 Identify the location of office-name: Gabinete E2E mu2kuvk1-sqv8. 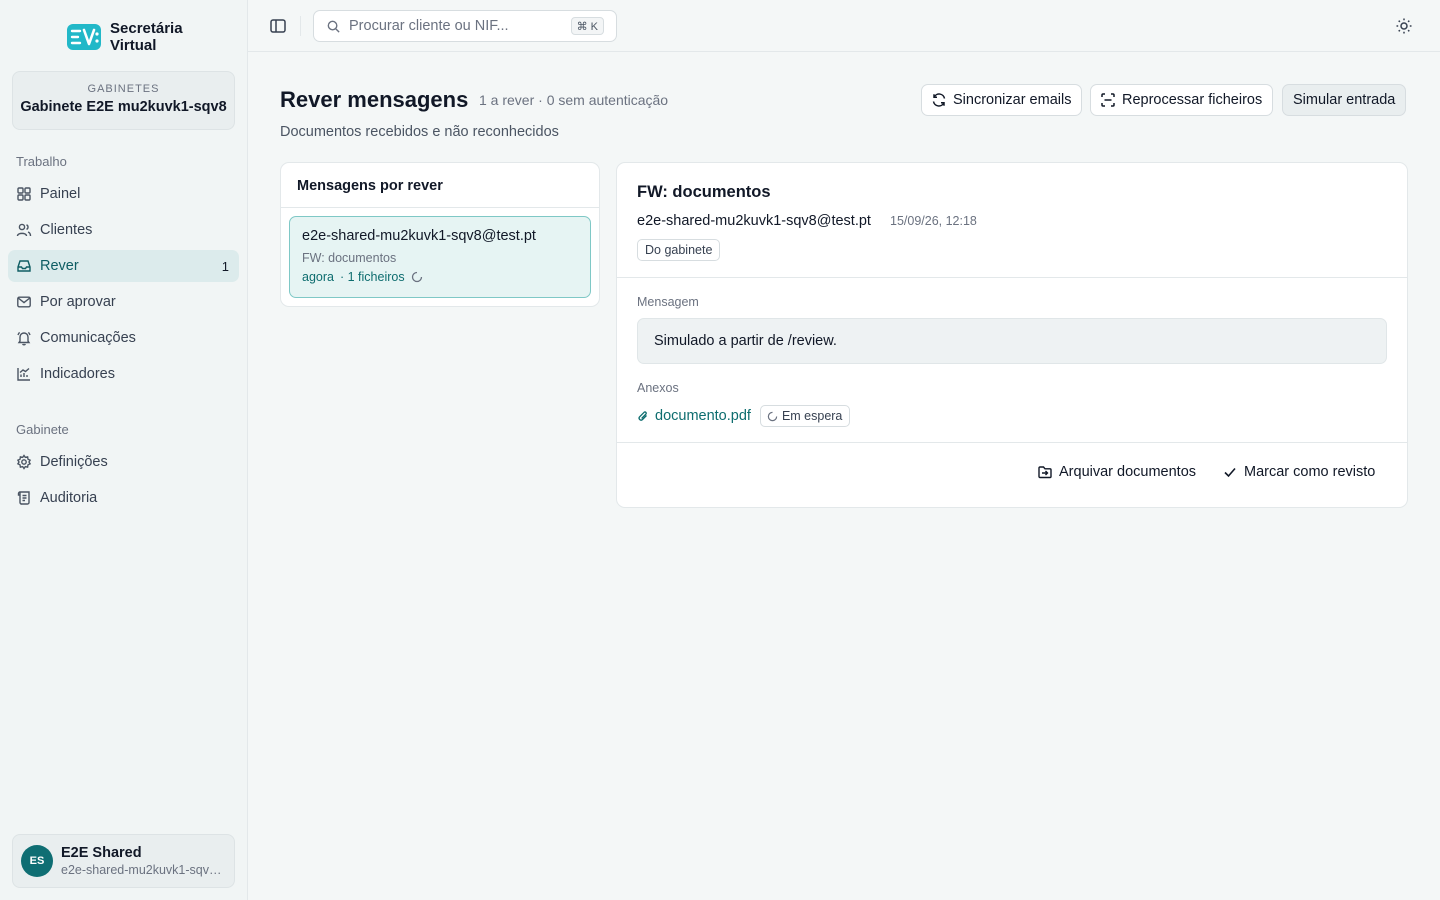
(123, 107).